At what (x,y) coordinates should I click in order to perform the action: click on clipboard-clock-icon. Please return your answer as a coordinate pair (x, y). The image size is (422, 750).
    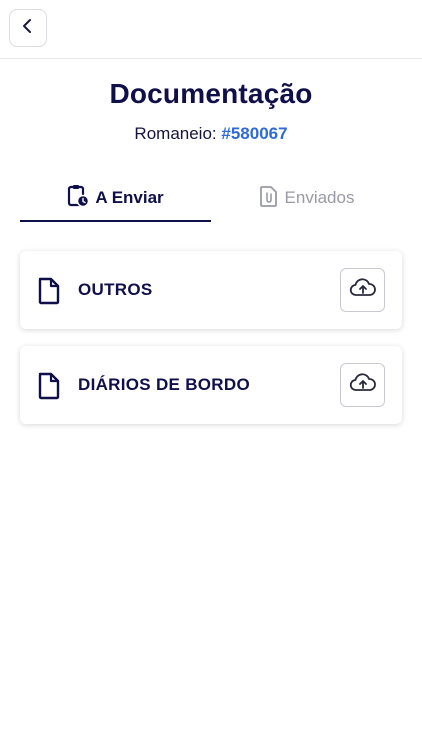
    Looking at the image, I should click on (78, 198).